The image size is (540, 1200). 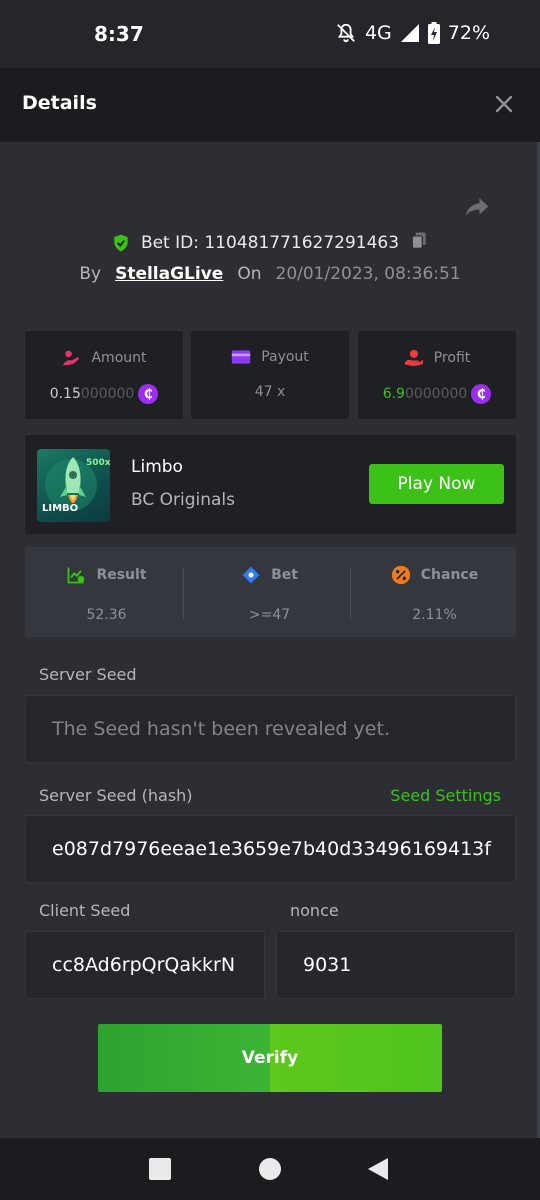 I want to click on client-seed-value: cc8Ad6rpQrQakkrN, so click(x=144, y=965).